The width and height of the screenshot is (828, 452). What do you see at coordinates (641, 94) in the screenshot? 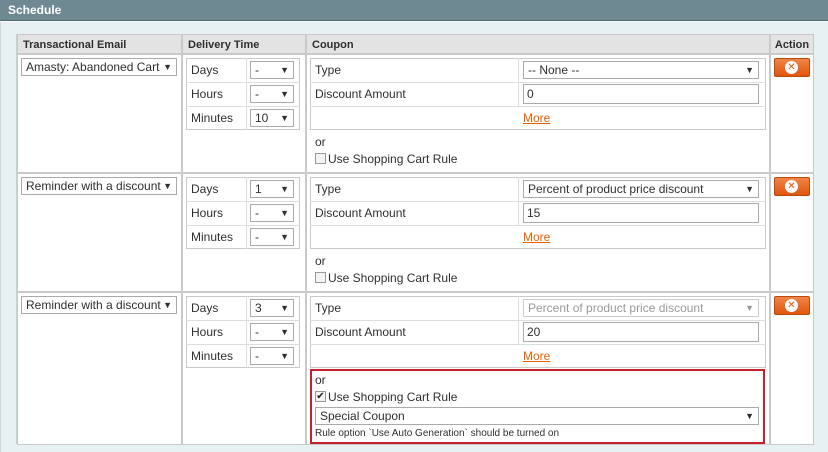
I see `row-1-discount-input: 0` at bounding box center [641, 94].